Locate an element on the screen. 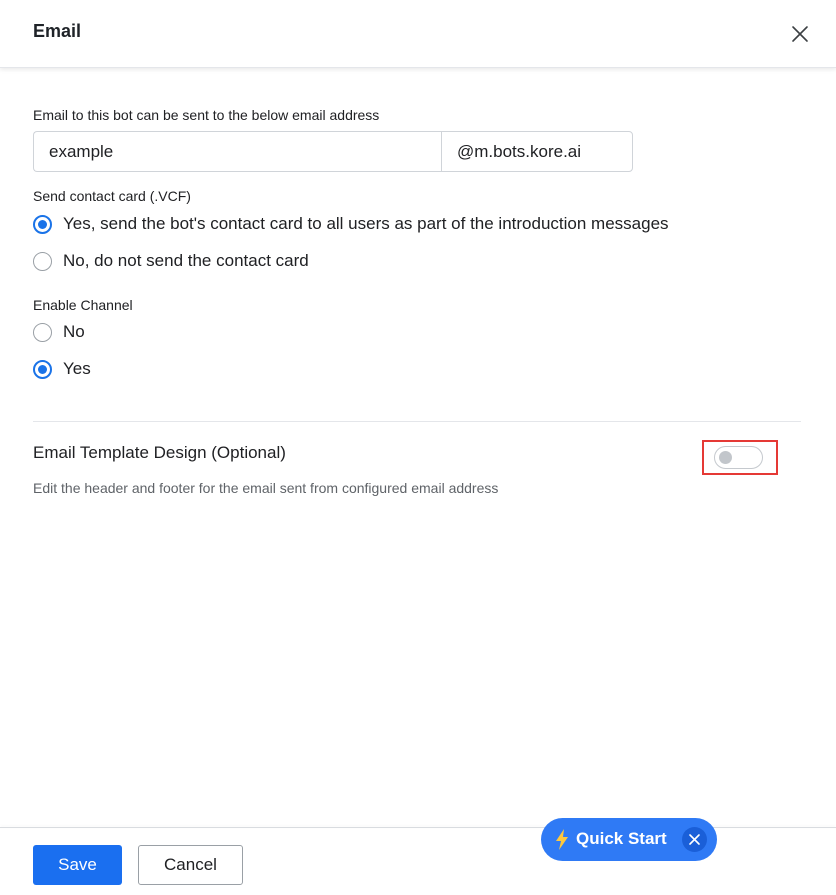  enable-channel-option-no: No is located at coordinates (59, 332).